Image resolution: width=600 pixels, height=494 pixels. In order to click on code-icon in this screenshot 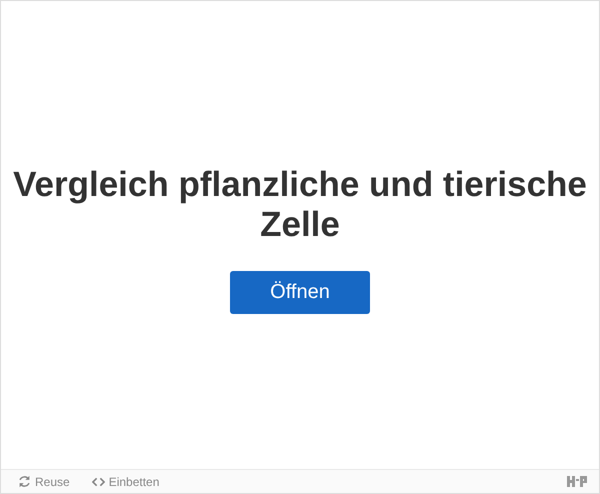, I will do `click(98, 481)`.